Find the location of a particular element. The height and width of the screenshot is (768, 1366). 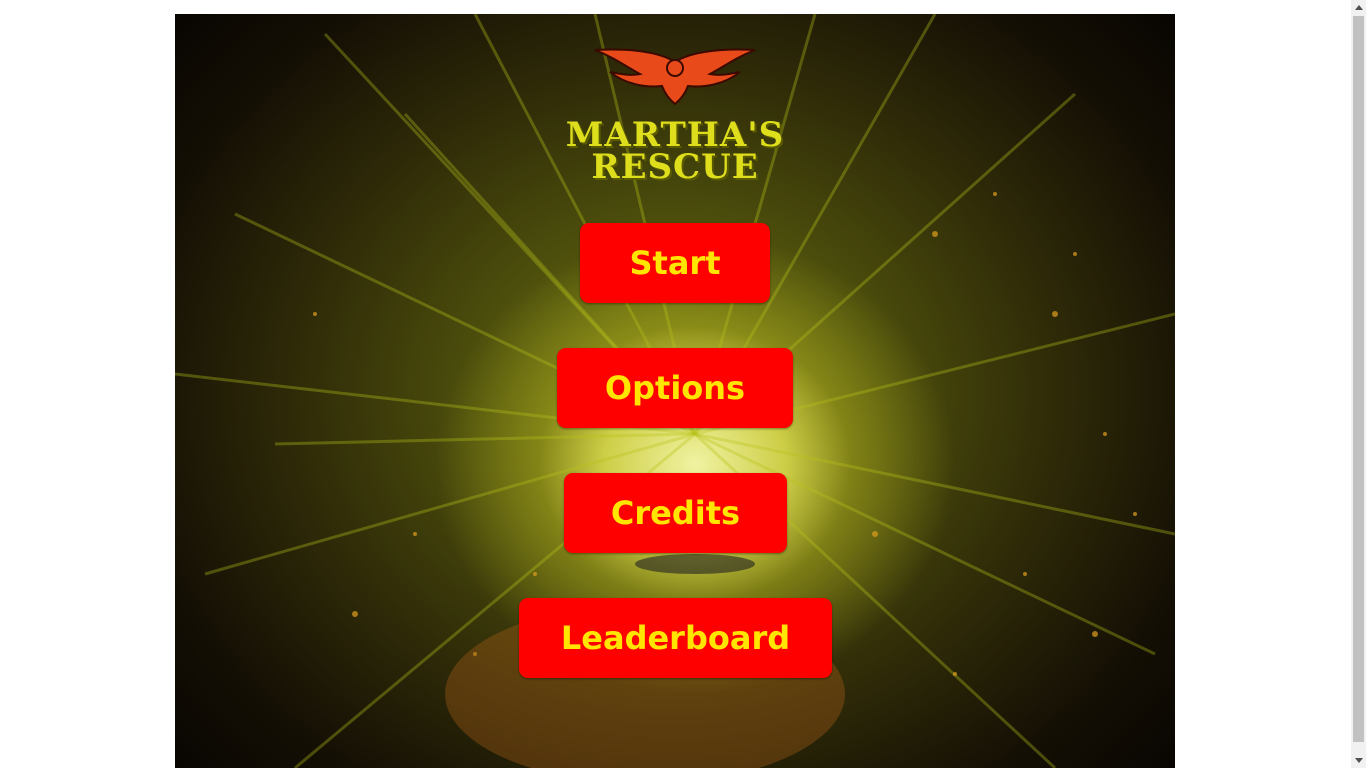

eagle-emblem-icon is located at coordinates (675, 77).